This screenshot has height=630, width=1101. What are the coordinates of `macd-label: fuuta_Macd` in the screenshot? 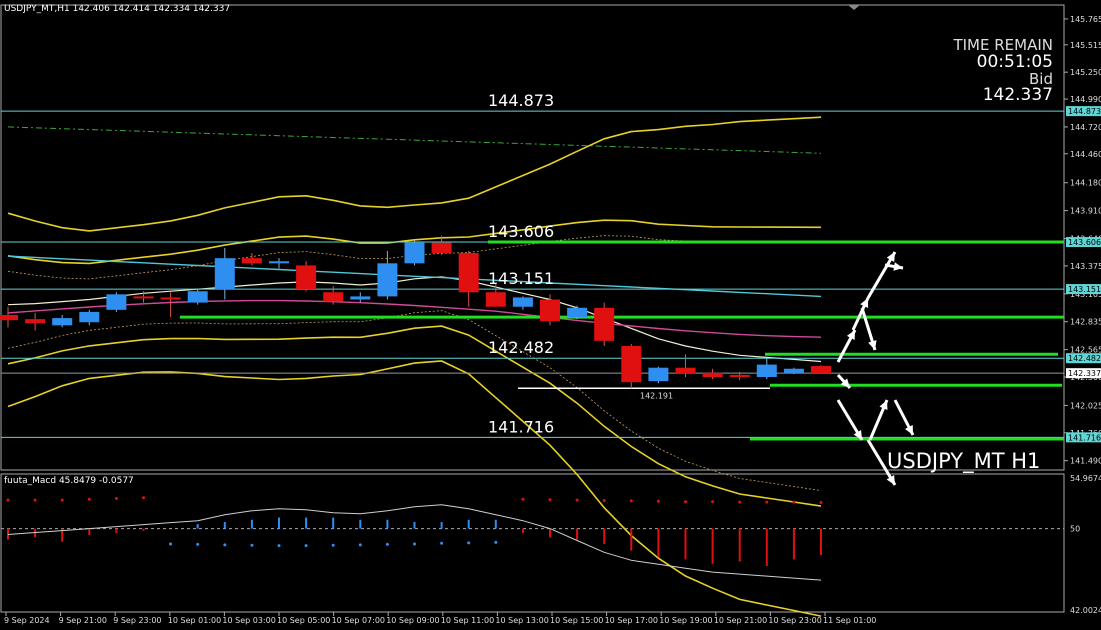 It's located at (30, 481).